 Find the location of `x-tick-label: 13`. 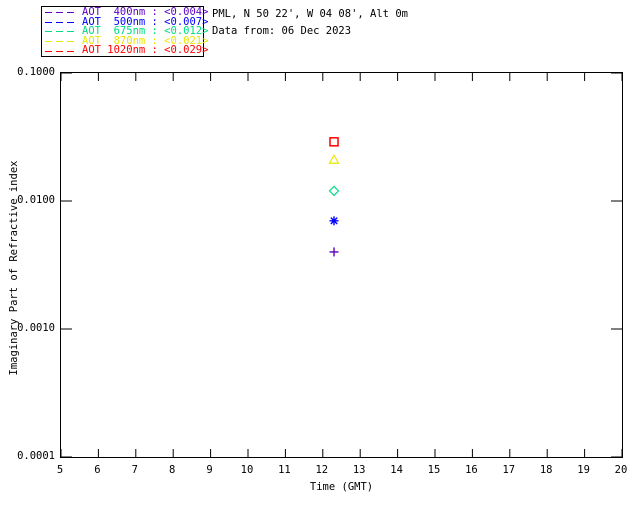

x-tick-label: 13 is located at coordinates (359, 470).